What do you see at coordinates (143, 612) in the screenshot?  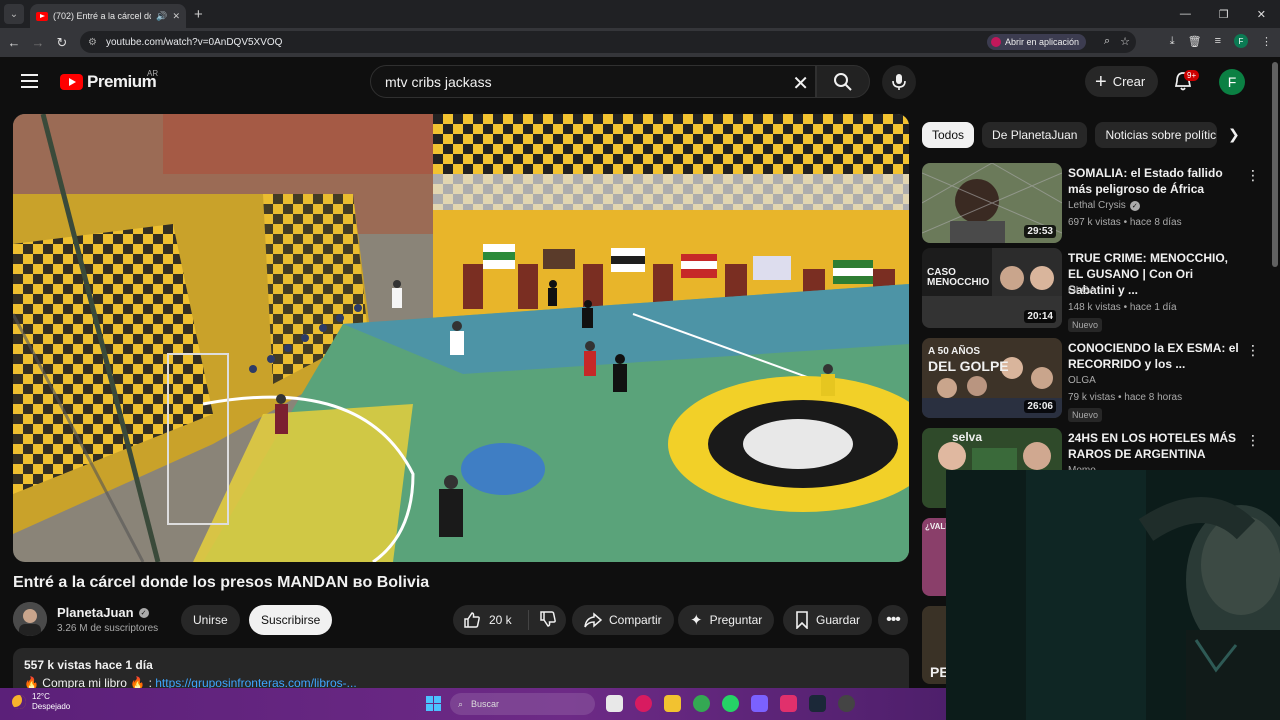 I see `verified-icon: ✓` at bounding box center [143, 612].